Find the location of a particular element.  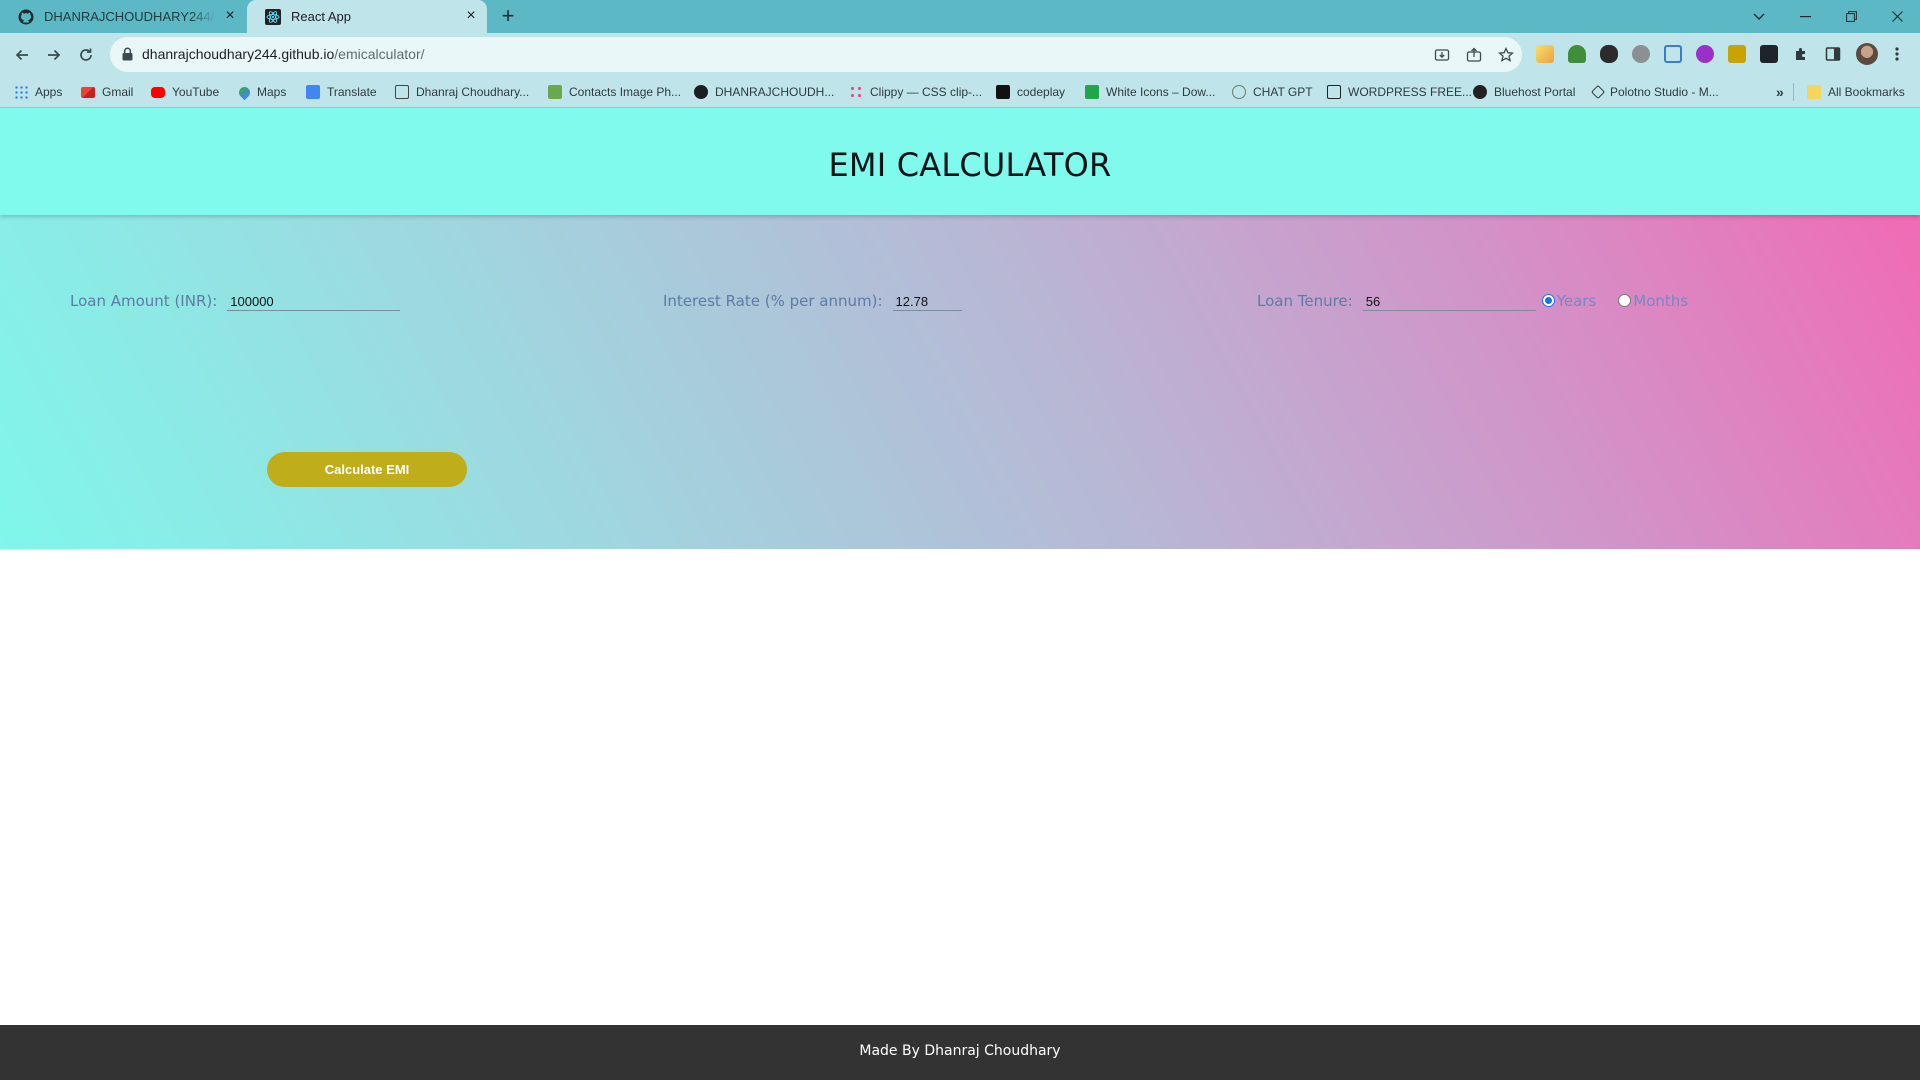

forward-arrow-icon is located at coordinates (54, 55).